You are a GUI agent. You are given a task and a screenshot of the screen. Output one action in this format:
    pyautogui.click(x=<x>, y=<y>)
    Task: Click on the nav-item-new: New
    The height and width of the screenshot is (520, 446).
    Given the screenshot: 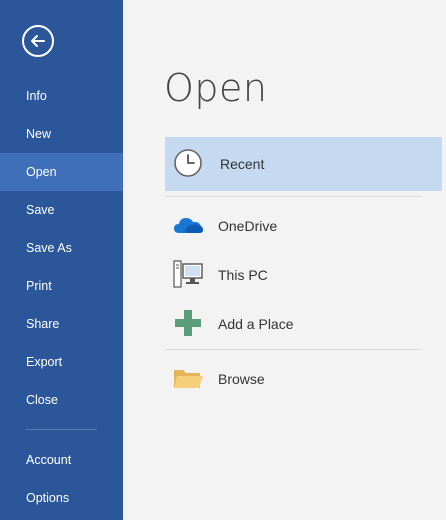 What is the action you would take?
    pyautogui.click(x=61, y=134)
    